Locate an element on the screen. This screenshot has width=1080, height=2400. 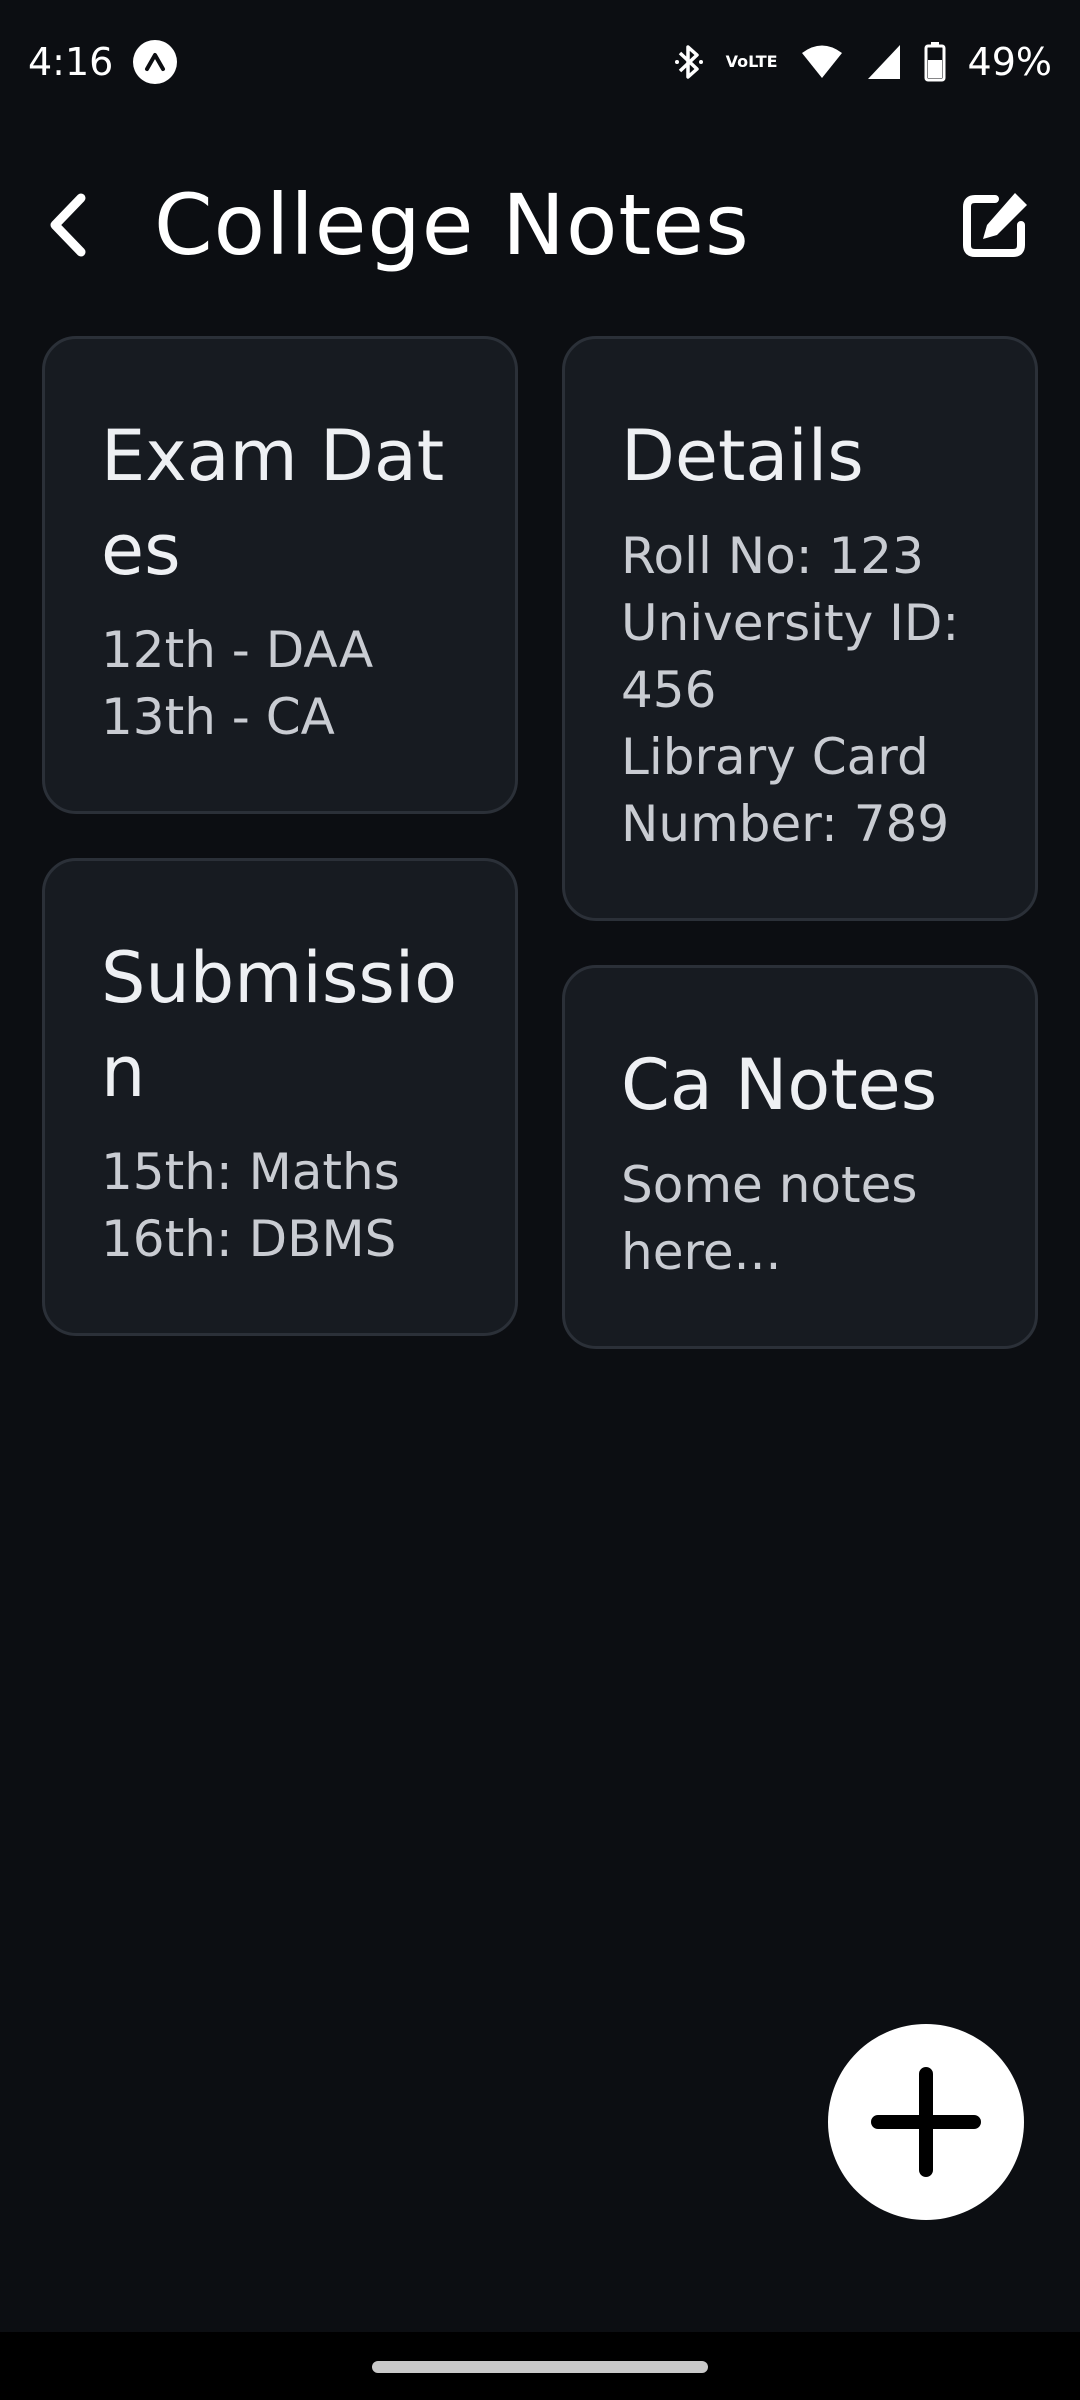
note-title: Exam Dates is located at coordinates (273, 503).